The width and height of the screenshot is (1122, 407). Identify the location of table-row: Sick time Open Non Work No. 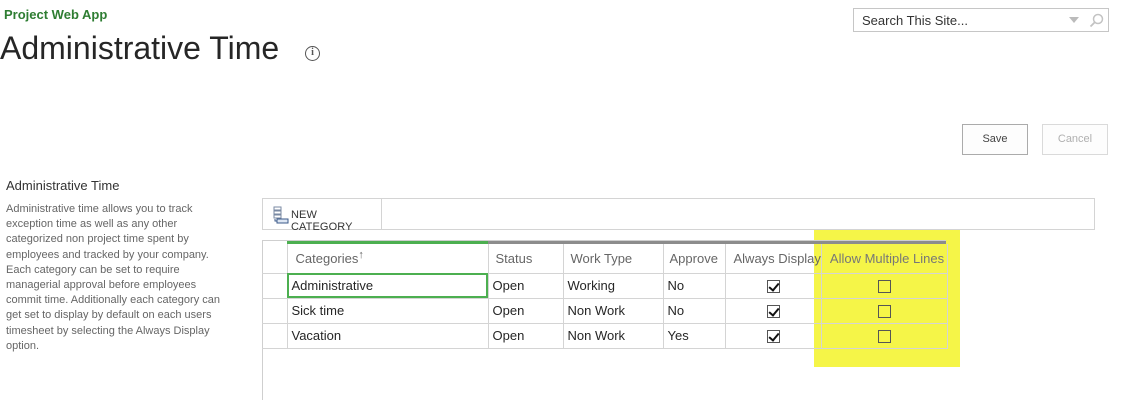
(605, 311).